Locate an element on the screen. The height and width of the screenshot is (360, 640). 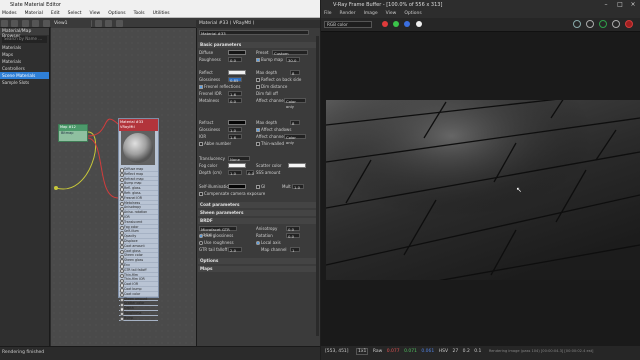
region-render-icon is located at coordinates (577, 24).